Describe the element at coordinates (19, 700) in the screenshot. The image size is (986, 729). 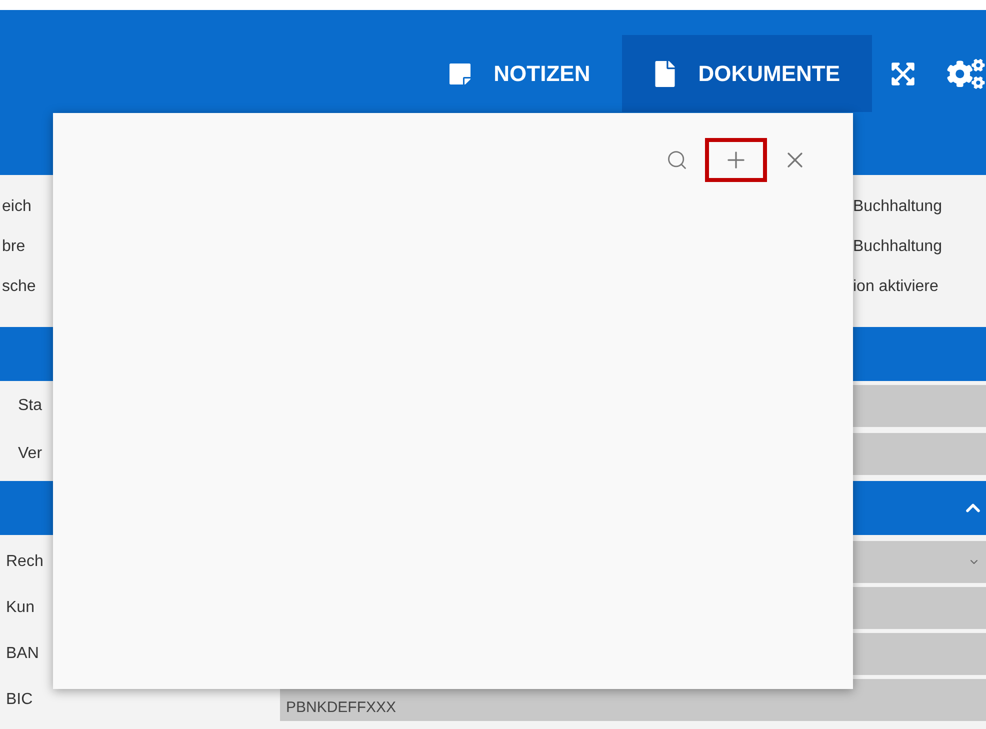
I see `field-label: BIC` at that location.